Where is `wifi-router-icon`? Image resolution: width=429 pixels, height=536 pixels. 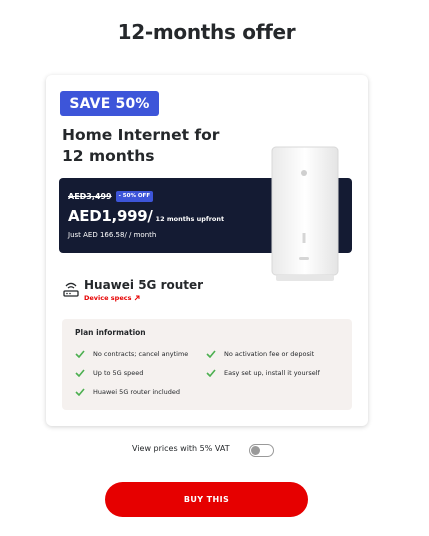 wifi-router-icon is located at coordinates (71, 289).